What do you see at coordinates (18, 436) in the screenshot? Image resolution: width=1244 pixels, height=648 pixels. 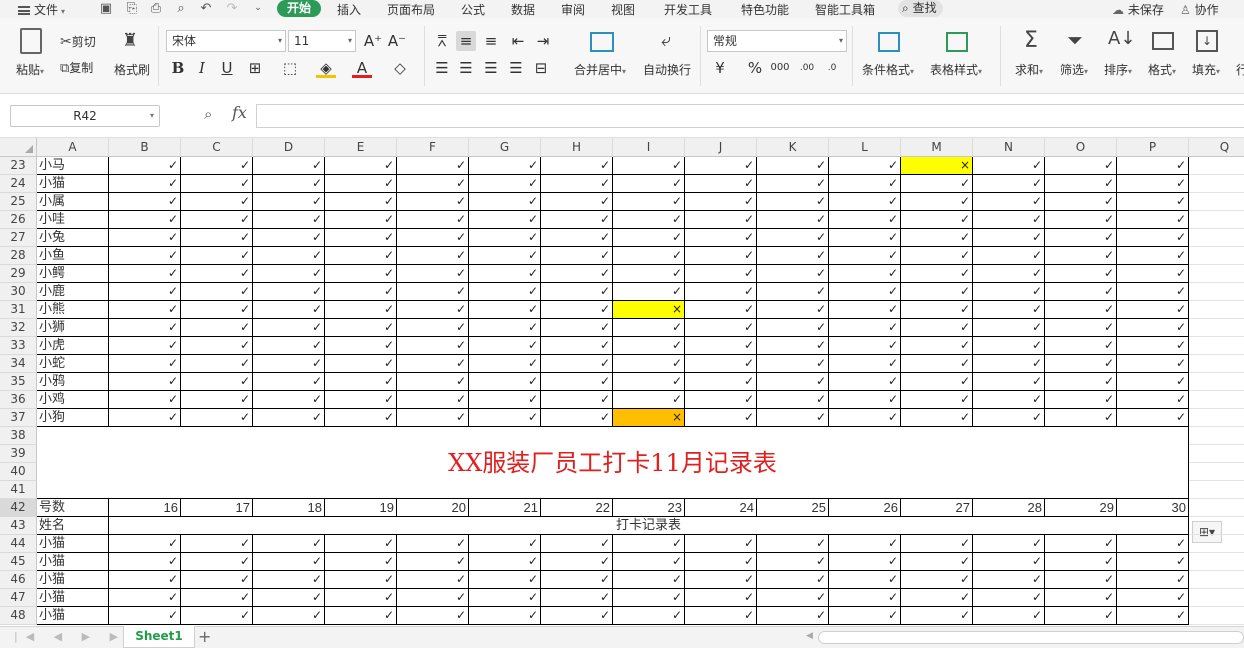 I see `row-header: 38` at bounding box center [18, 436].